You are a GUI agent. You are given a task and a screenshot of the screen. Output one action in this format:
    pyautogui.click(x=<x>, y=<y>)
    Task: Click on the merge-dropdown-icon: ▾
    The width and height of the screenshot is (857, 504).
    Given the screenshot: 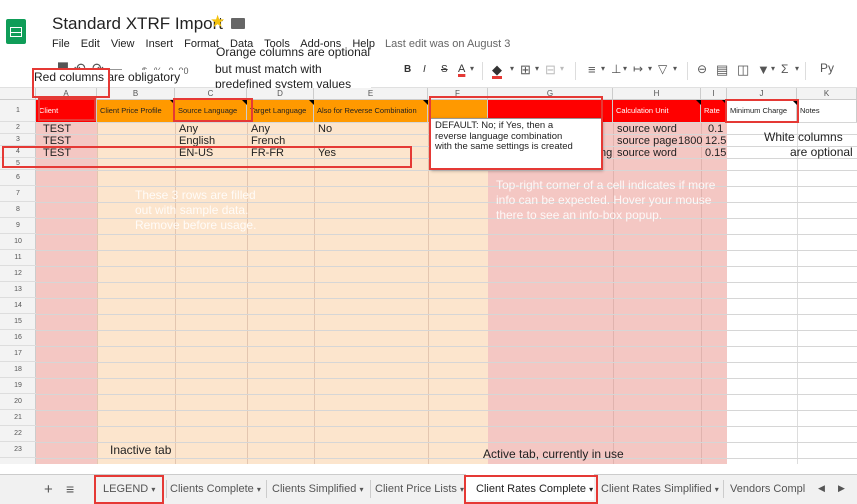 What is the action you would take?
    pyautogui.click(x=562, y=68)
    